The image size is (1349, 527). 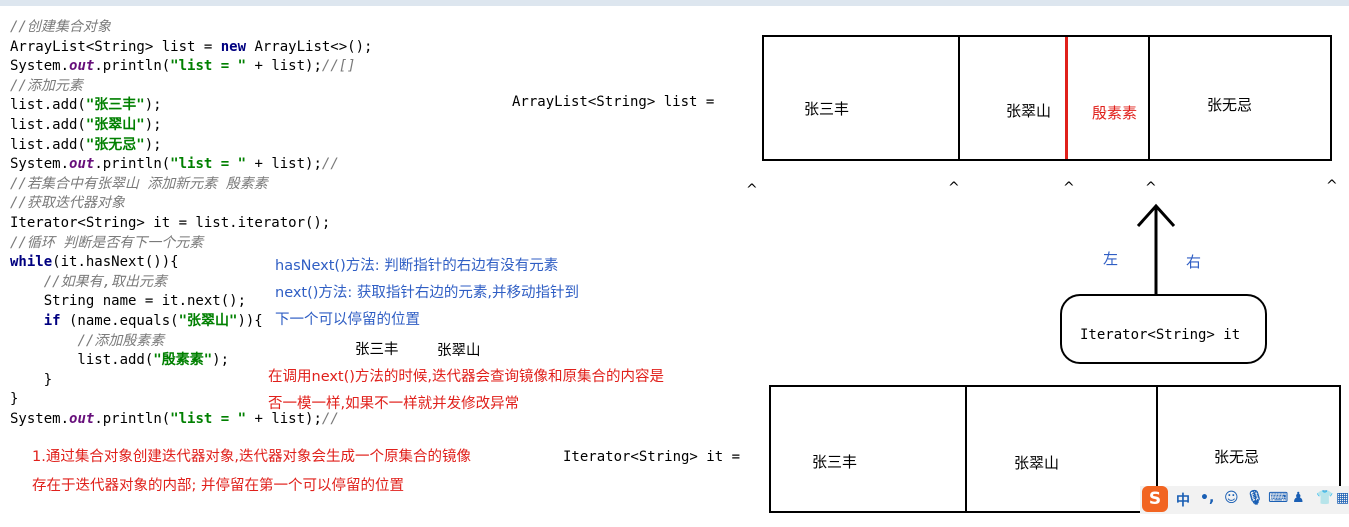 I want to click on code-token: //循环 判断是否有下一个元素, so click(x=107, y=242).